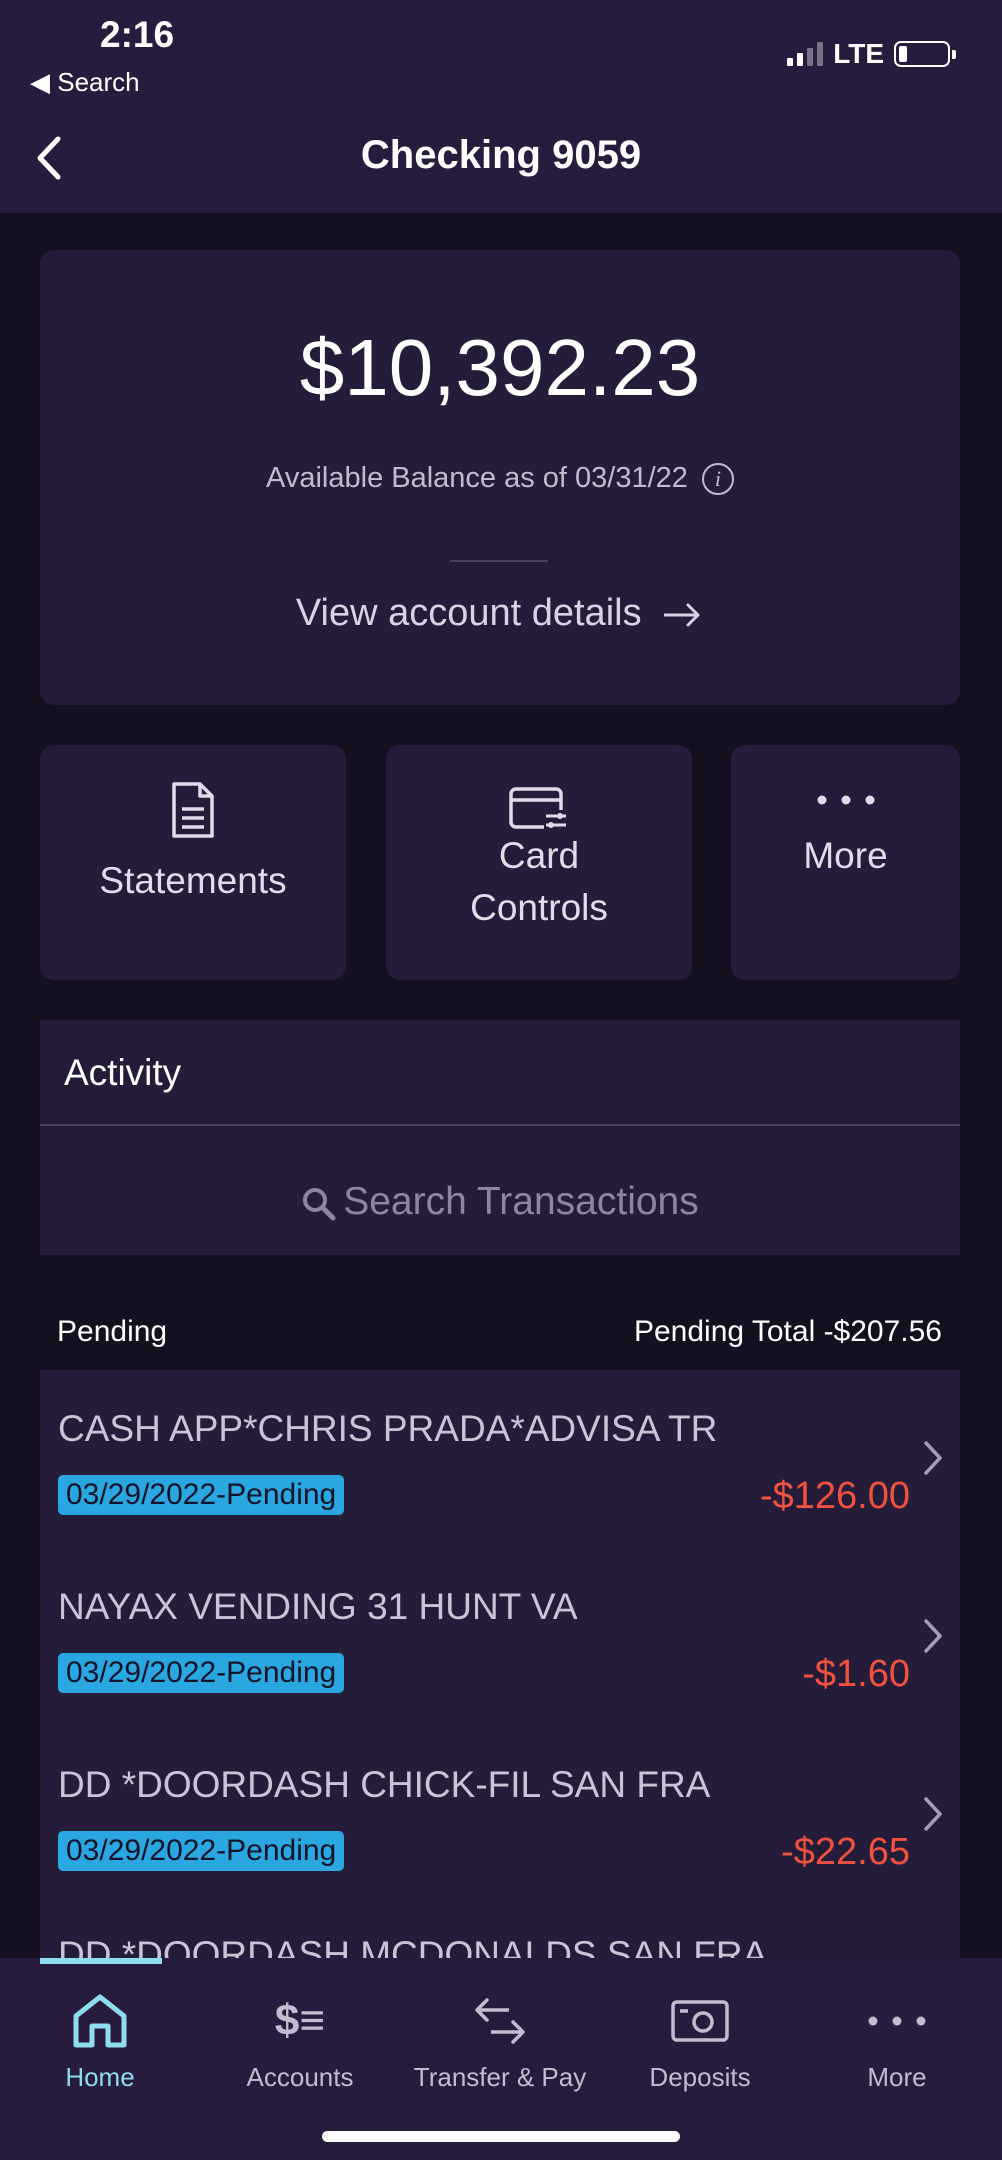 The image size is (1002, 2160). Describe the element at coordinates (538, 808) in the screenshot. I see `card-controls-icon` at that location.